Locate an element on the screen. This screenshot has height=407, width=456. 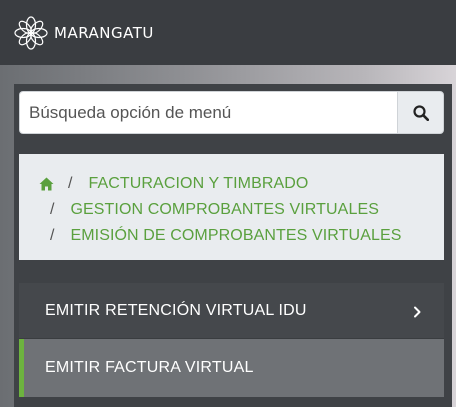
brand-name: MARANGATU is located at coordinates (104, 33).